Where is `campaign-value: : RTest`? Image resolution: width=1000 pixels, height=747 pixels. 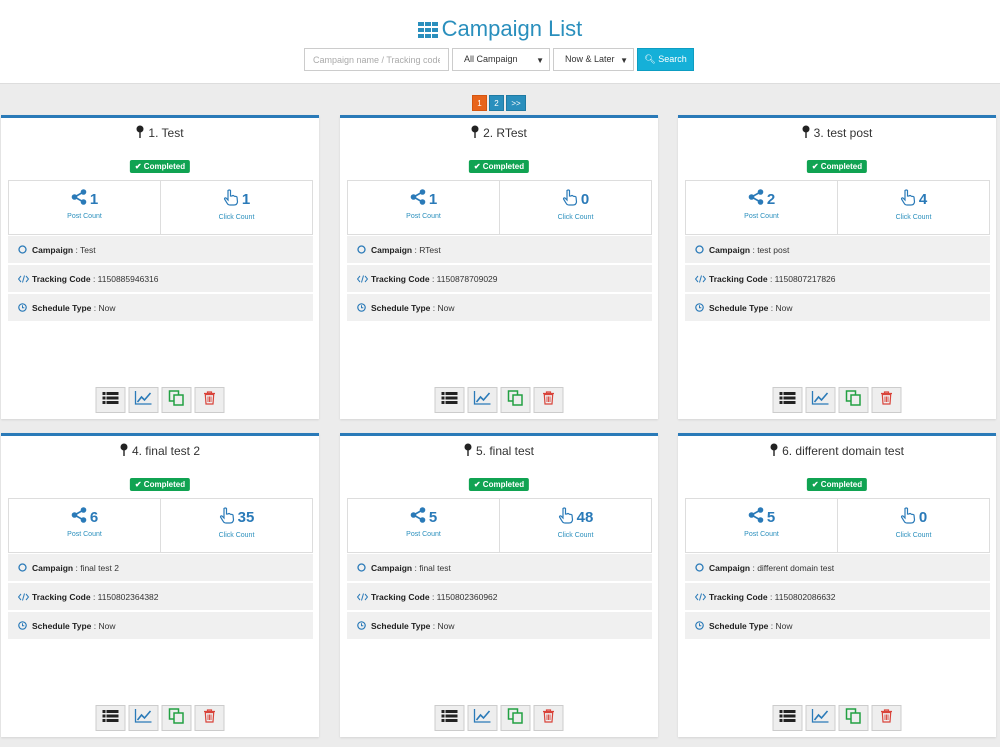 campaign-value: : RTest is located at coordinates (427, 250).